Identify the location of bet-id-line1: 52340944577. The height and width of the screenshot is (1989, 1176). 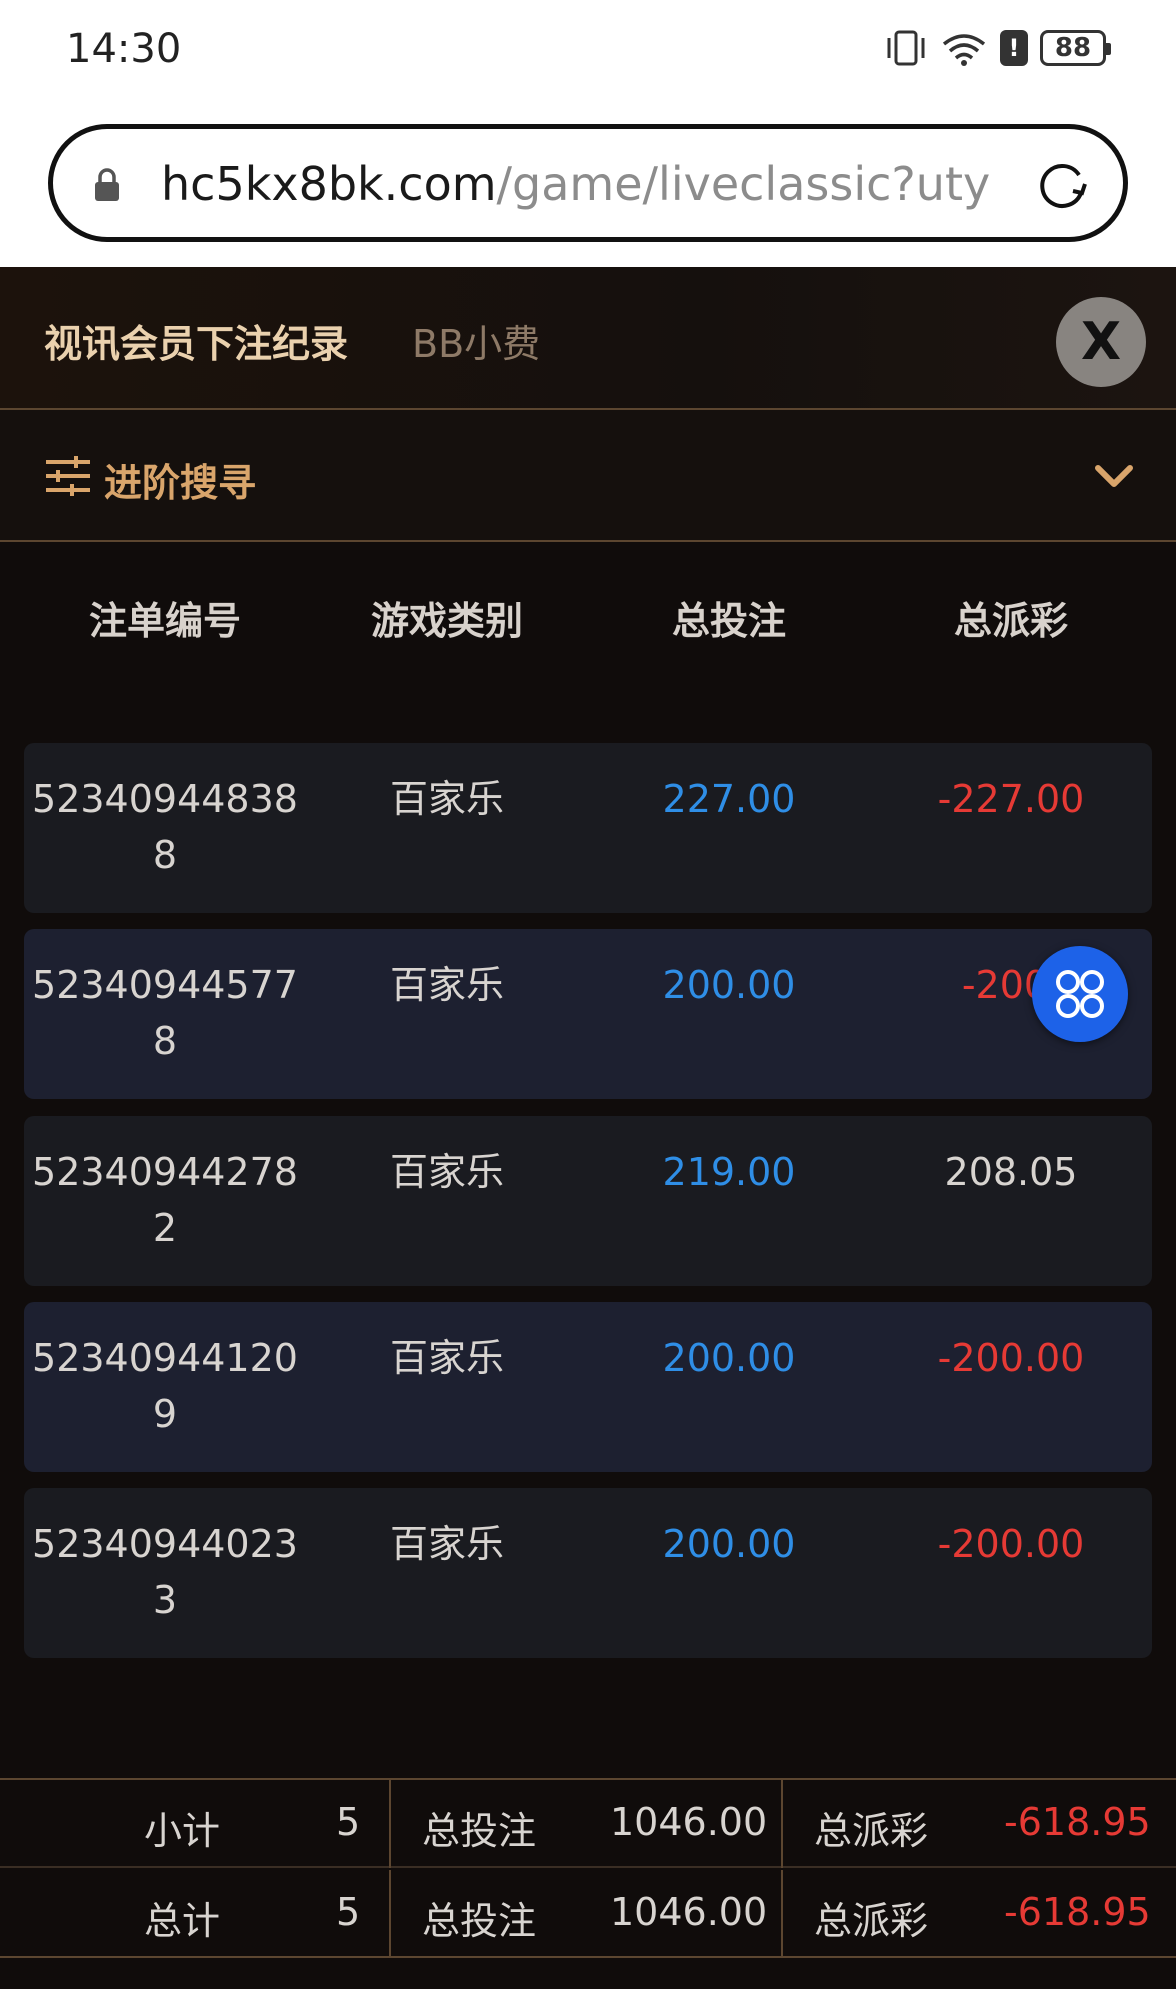
(165, 985).